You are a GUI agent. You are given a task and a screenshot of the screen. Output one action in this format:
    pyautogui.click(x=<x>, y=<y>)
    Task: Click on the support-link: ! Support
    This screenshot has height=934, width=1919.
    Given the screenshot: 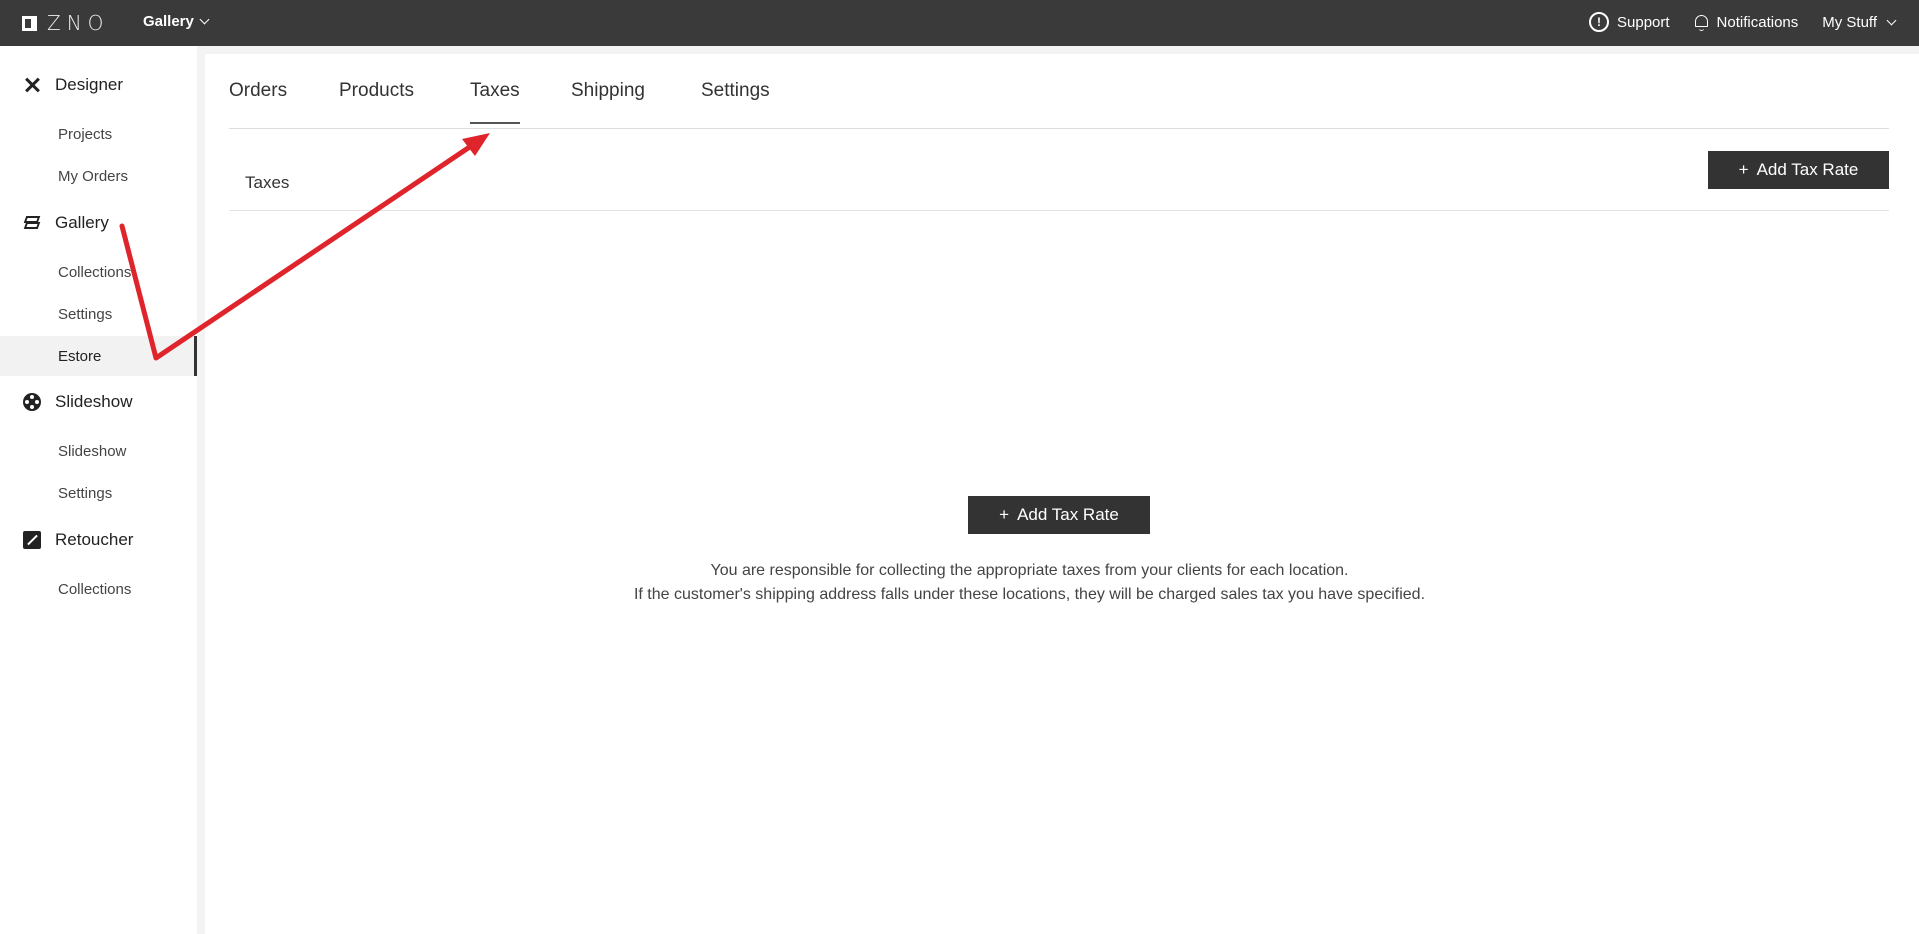 What is the action you would take?
    pyautogui.click(x=1629, y=22)
    